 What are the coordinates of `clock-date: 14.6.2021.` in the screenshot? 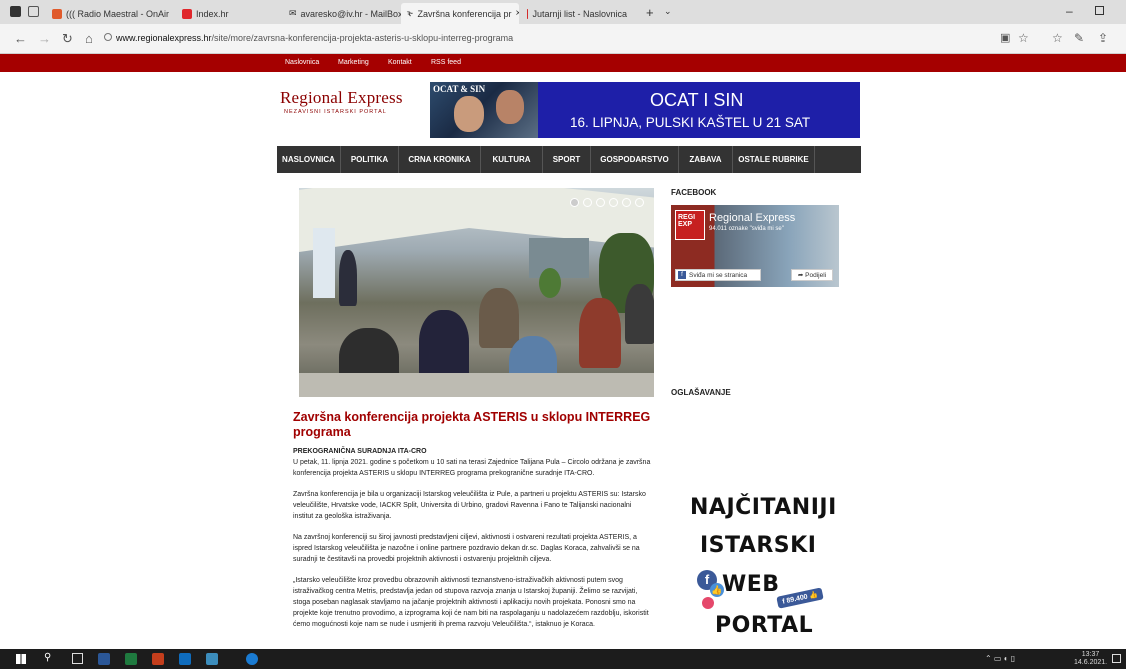 It's located at (1091, 662).